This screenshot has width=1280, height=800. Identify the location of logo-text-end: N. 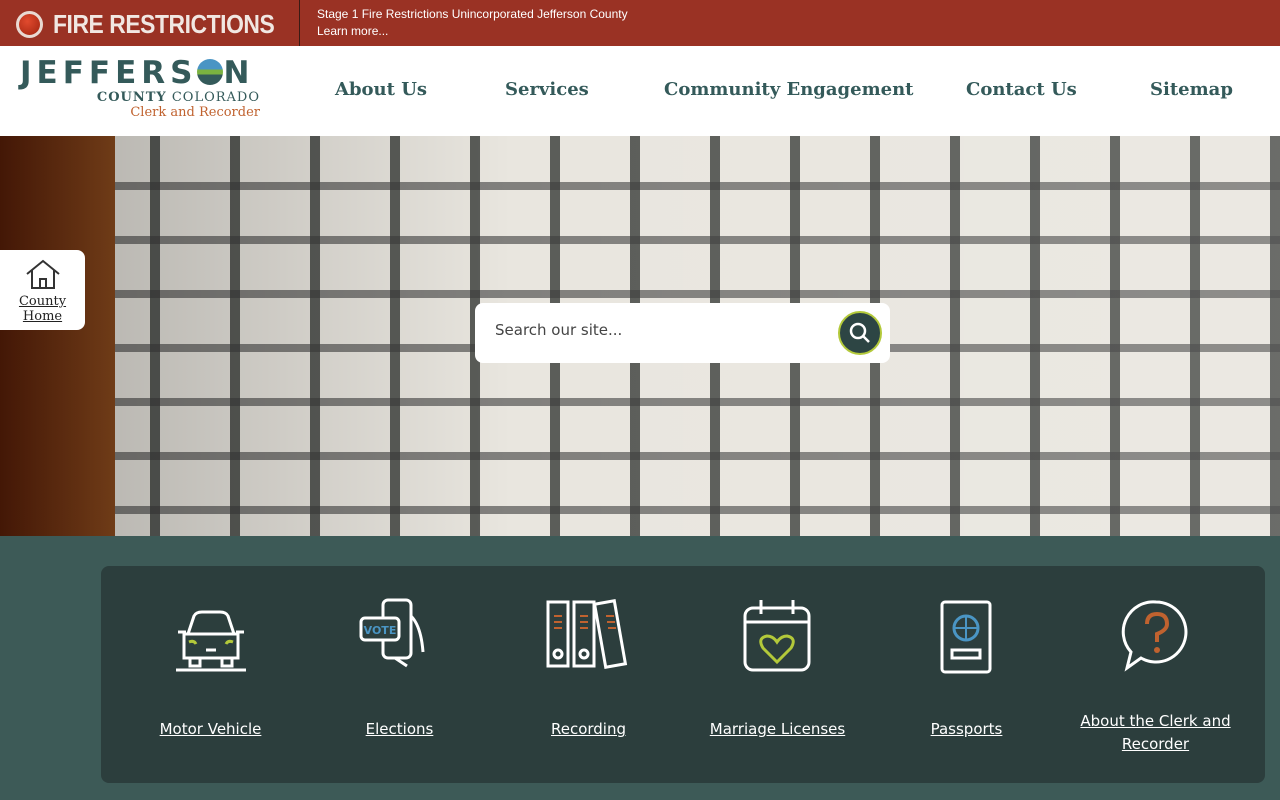
(239, 73).